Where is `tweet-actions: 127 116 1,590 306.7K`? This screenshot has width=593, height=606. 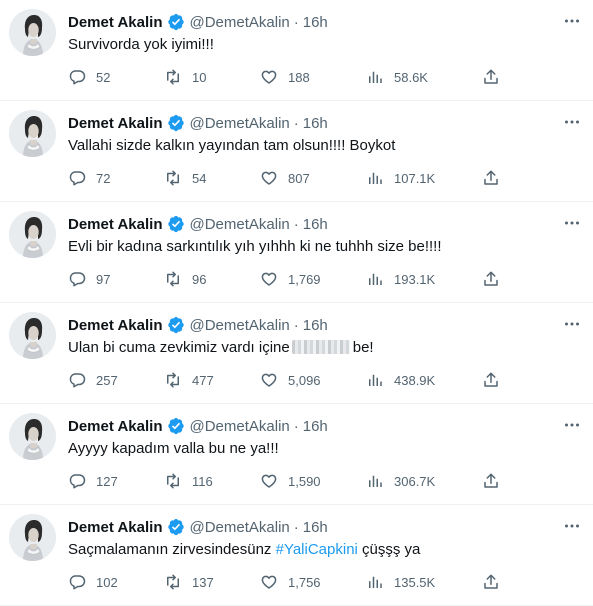 tweet-actions: 127 116 1,590 306.7K is located at coordinates (288, 481).